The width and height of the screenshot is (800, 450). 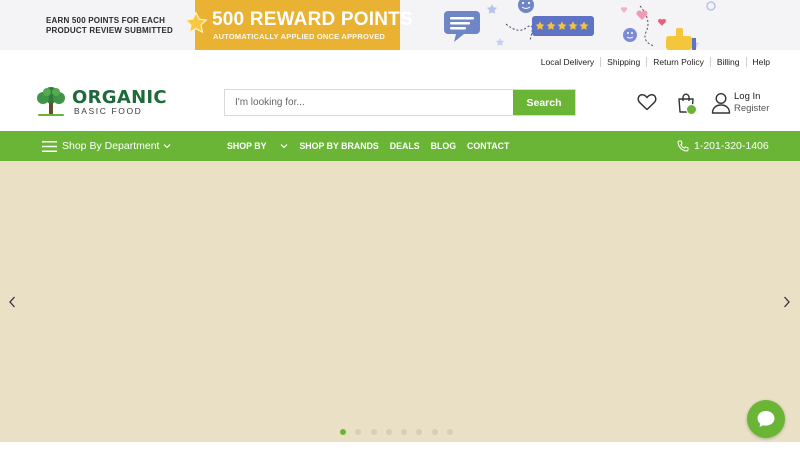 I want to click on cart-count-badge, so click(x=691, y=109).